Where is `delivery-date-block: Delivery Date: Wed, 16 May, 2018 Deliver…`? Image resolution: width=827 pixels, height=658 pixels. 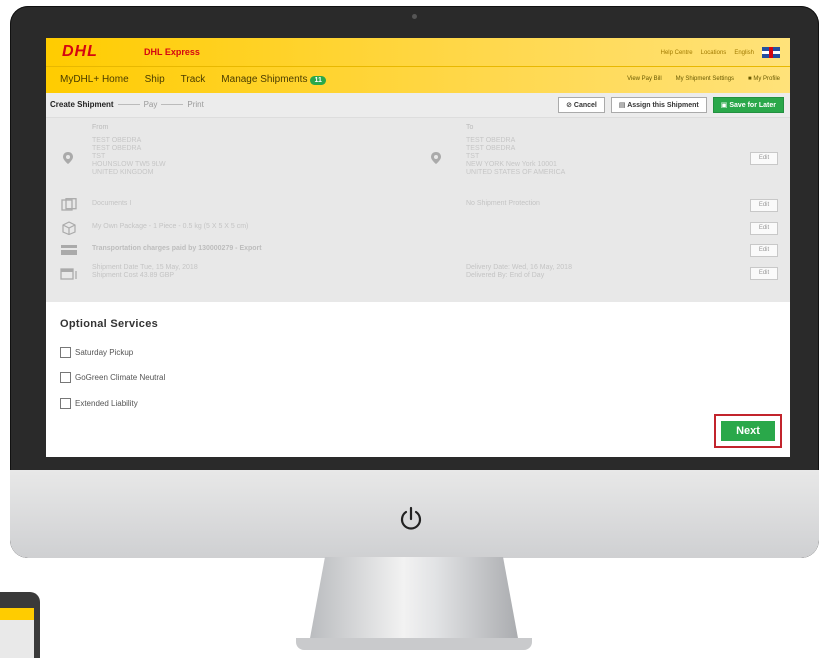
delivery-date-block: Delivery Date: Wed, 16 May, 2018 Deliver… is located at coordinates (519, 272).